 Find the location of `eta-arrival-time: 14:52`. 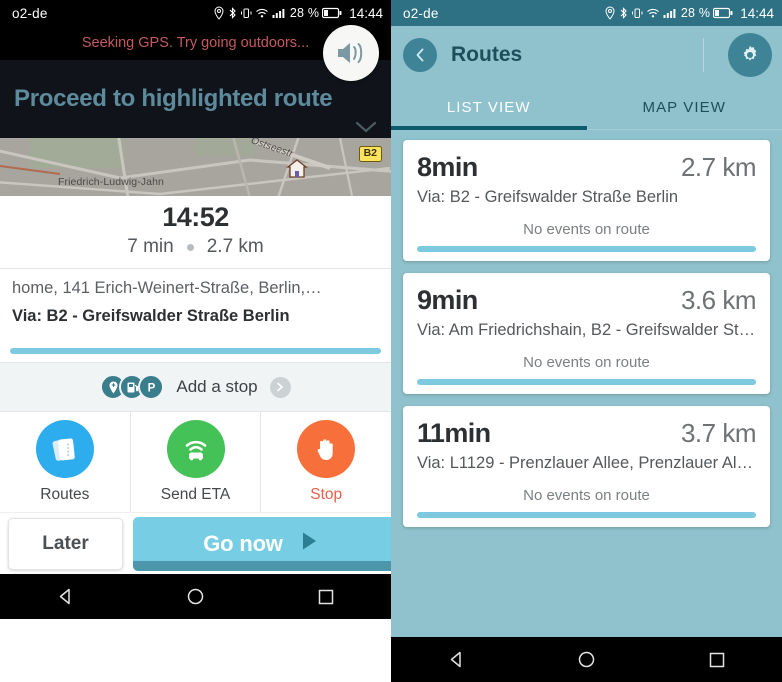

eta-arrival-time: 14:52 is located at coordinates (195, 217).